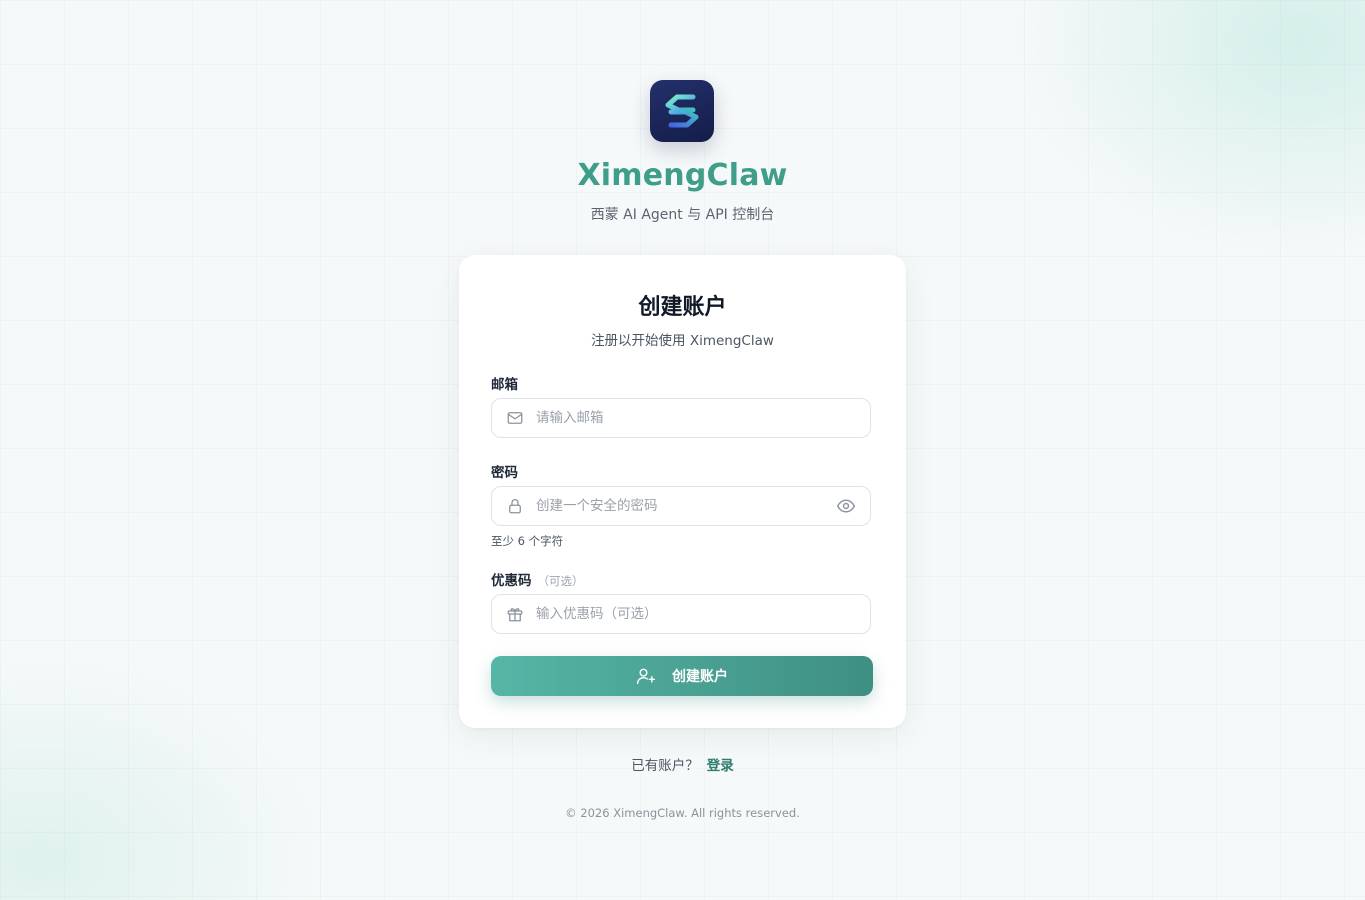 This screenshot has height=900, width=1365. I want to click on eye-icon, so click(846, 506).